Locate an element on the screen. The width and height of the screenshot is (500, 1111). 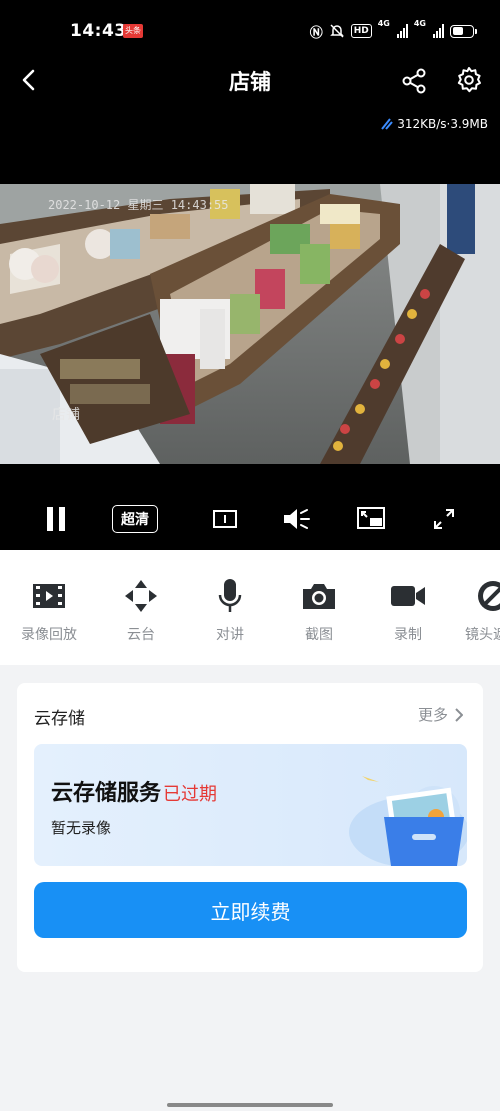
pip-button is located at coordinates (371, 519).